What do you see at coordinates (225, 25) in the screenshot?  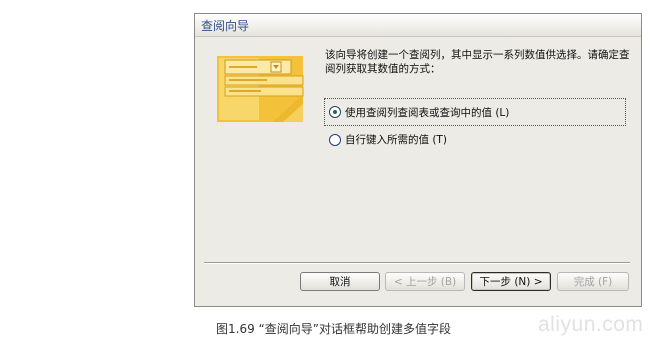 I see `dialog-title: 查阅向导` at bounding box center [225, 25].